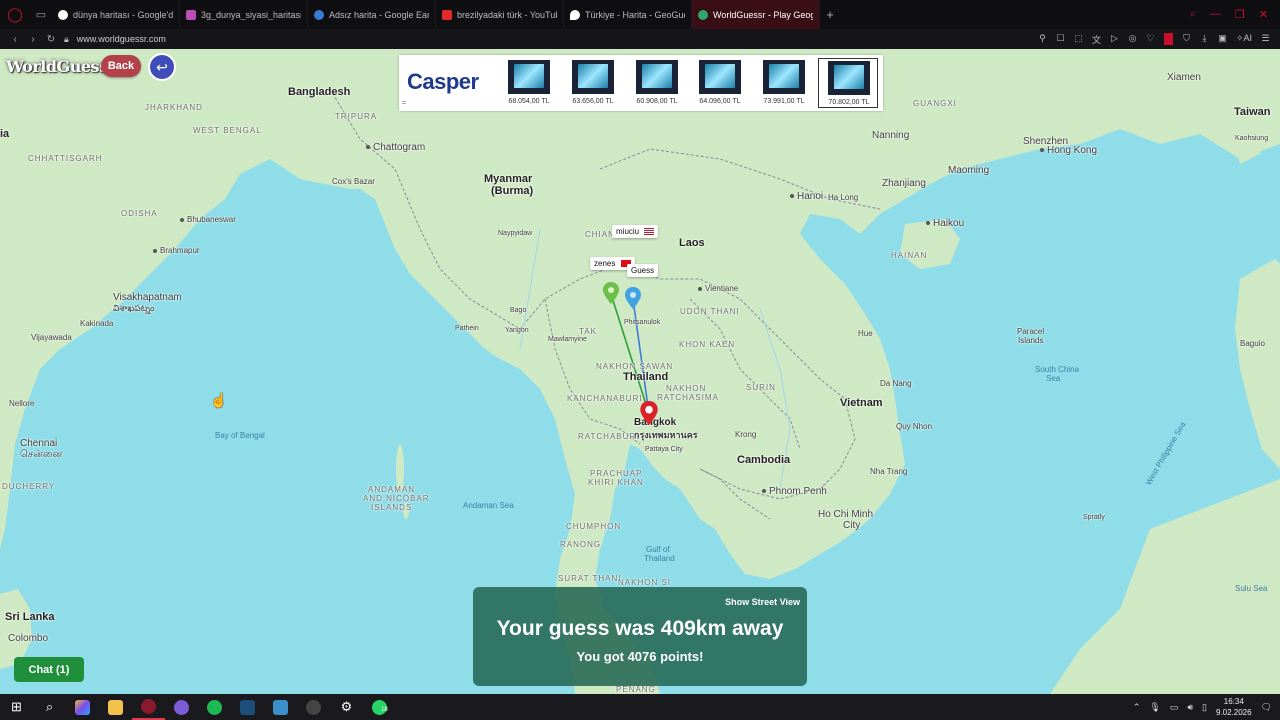 The width and height of the screenshot is (1280, 720). Describe the element at coordinates (1060, 39) in the screenshot. I see `bookmark-icon: ☐` at that location.